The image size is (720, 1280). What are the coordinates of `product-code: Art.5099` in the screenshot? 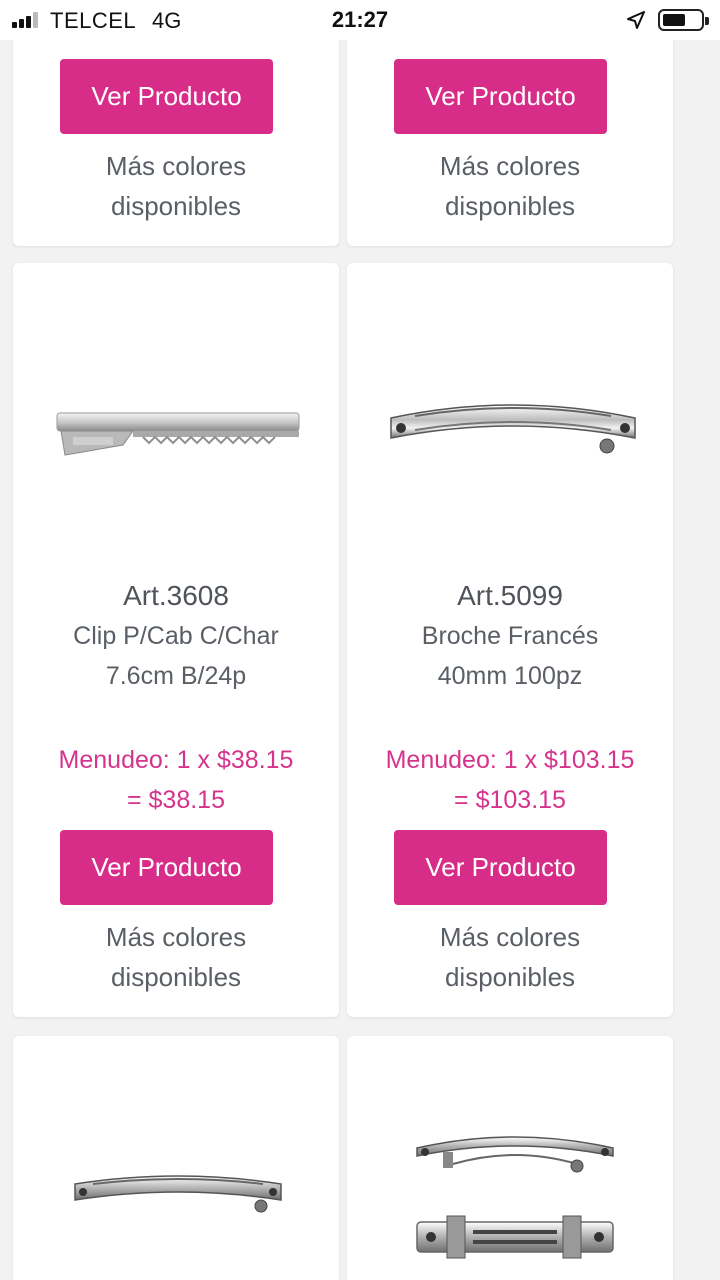 It's located at (510, 595).